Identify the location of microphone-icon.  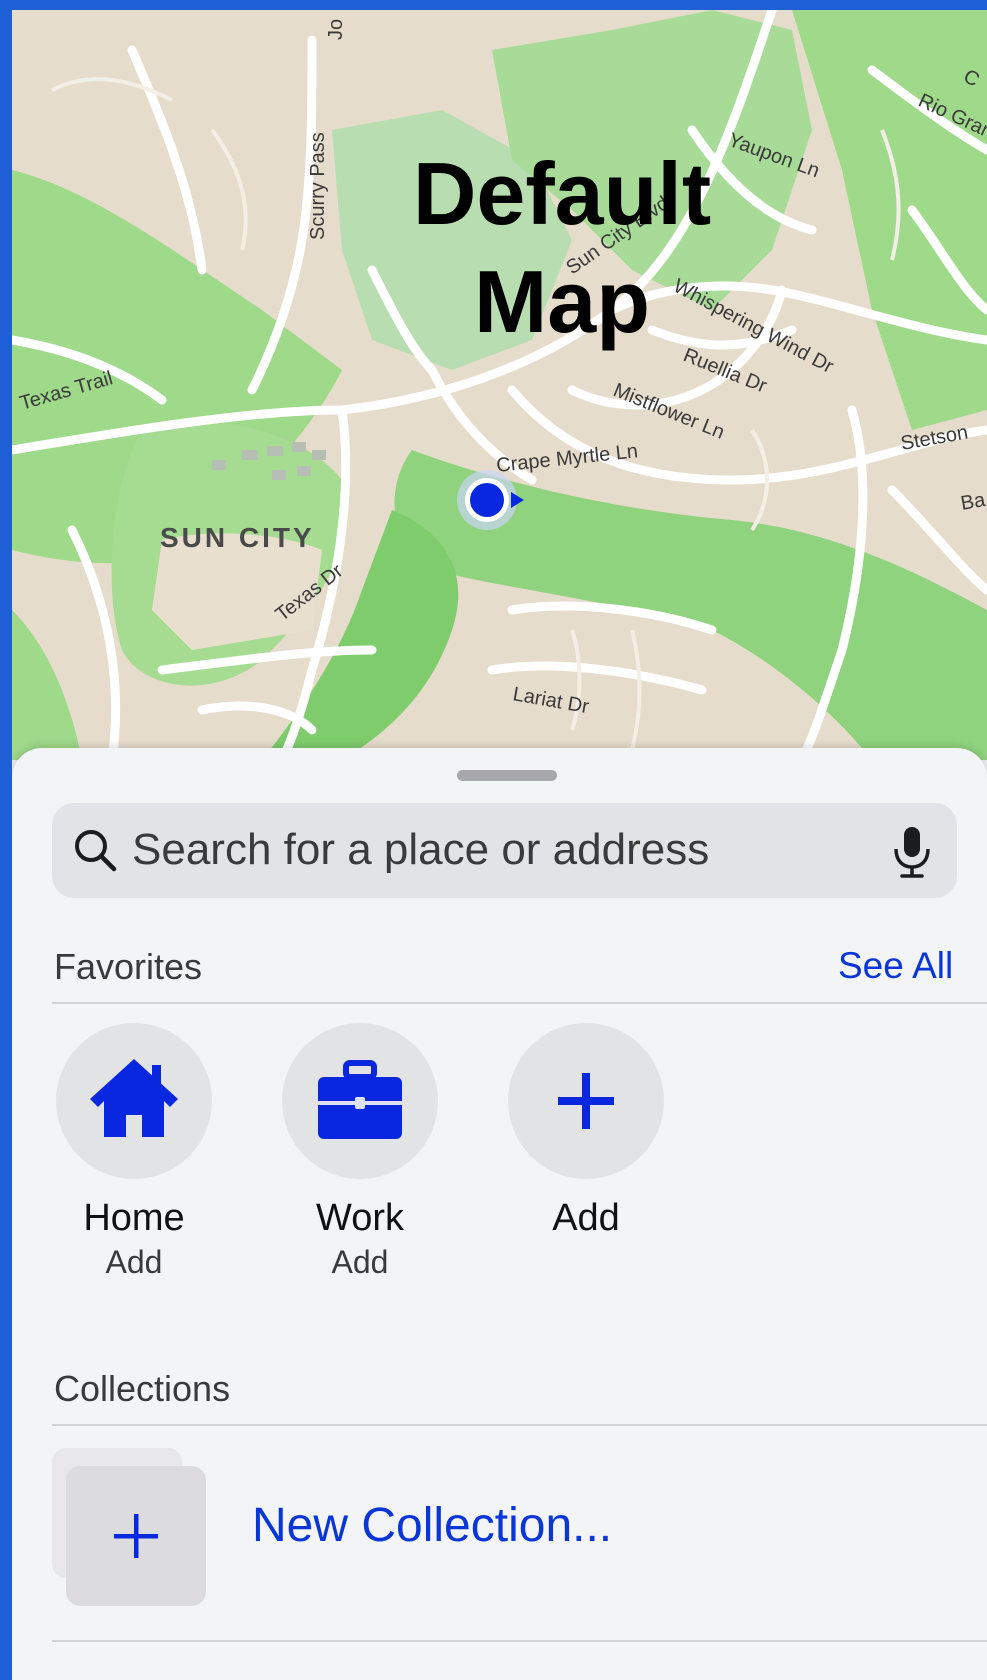
(912, 851).